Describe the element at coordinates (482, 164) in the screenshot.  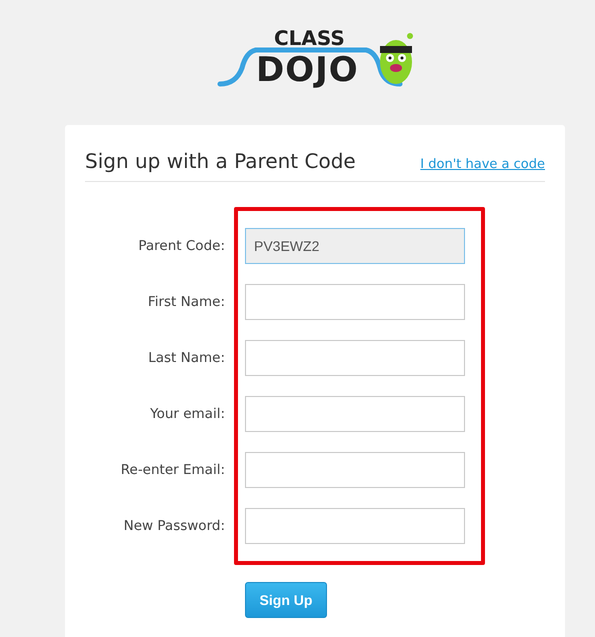
I see `no-code-link: I don't have a code` at that location.